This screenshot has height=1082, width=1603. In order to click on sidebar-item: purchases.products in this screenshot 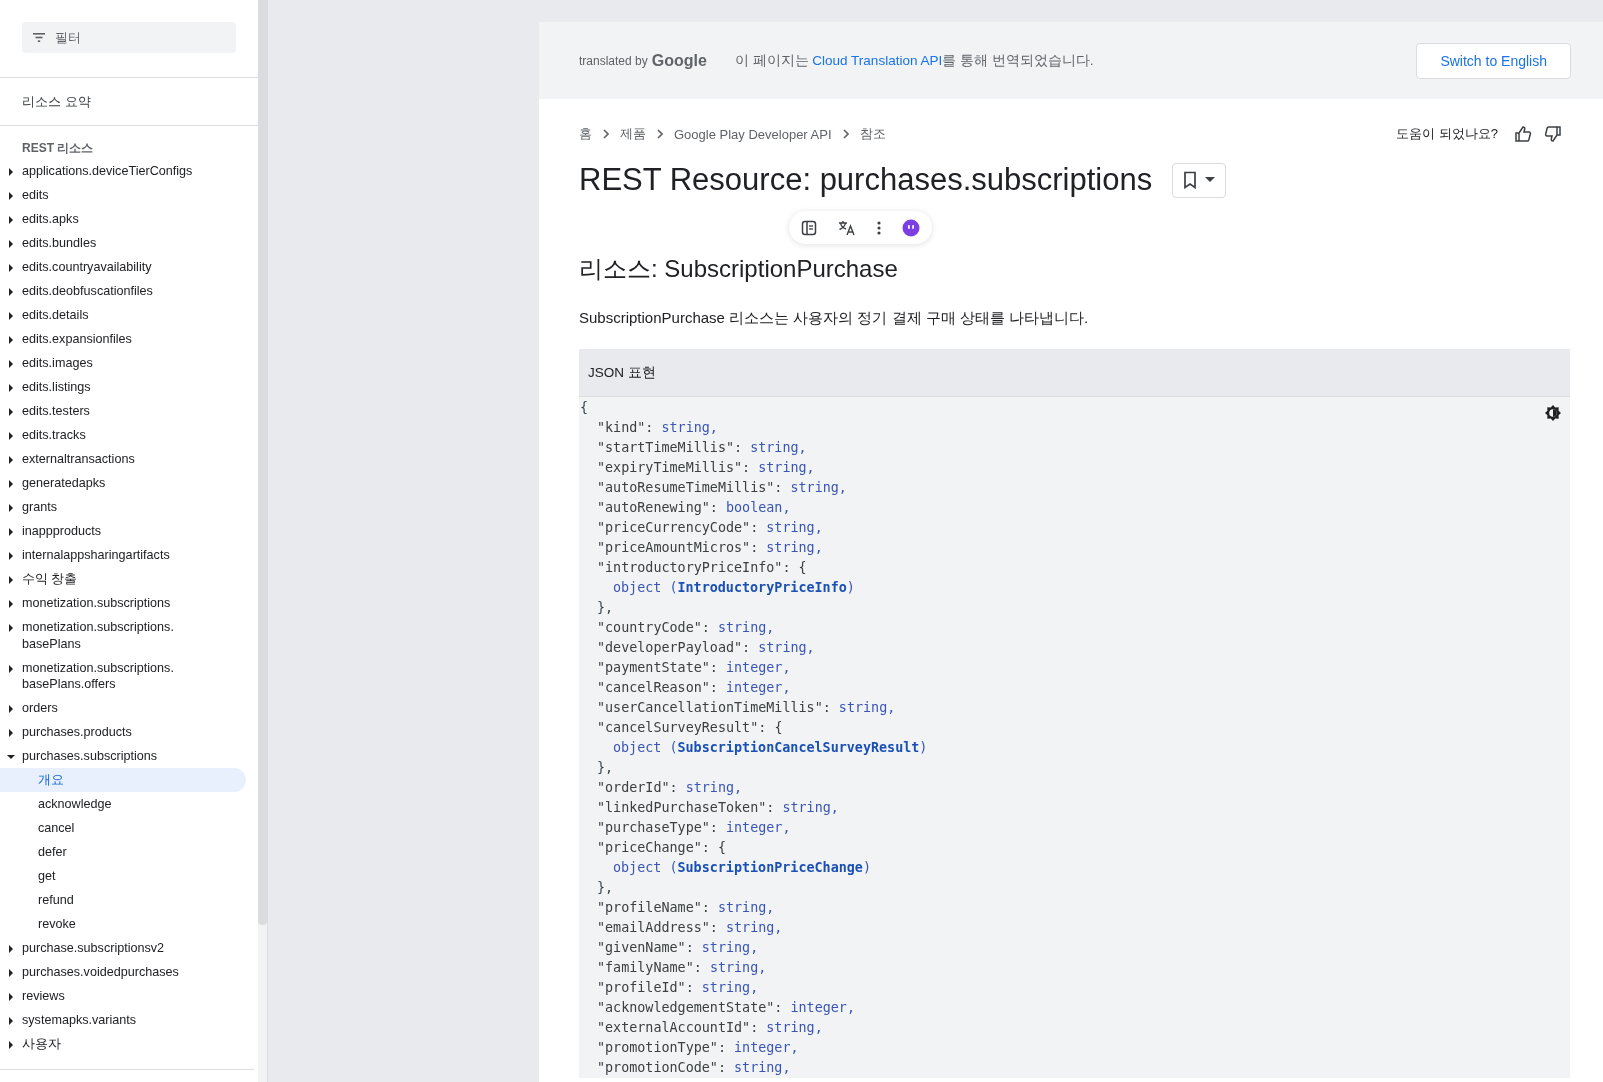, I will do `click(107, 732)`.